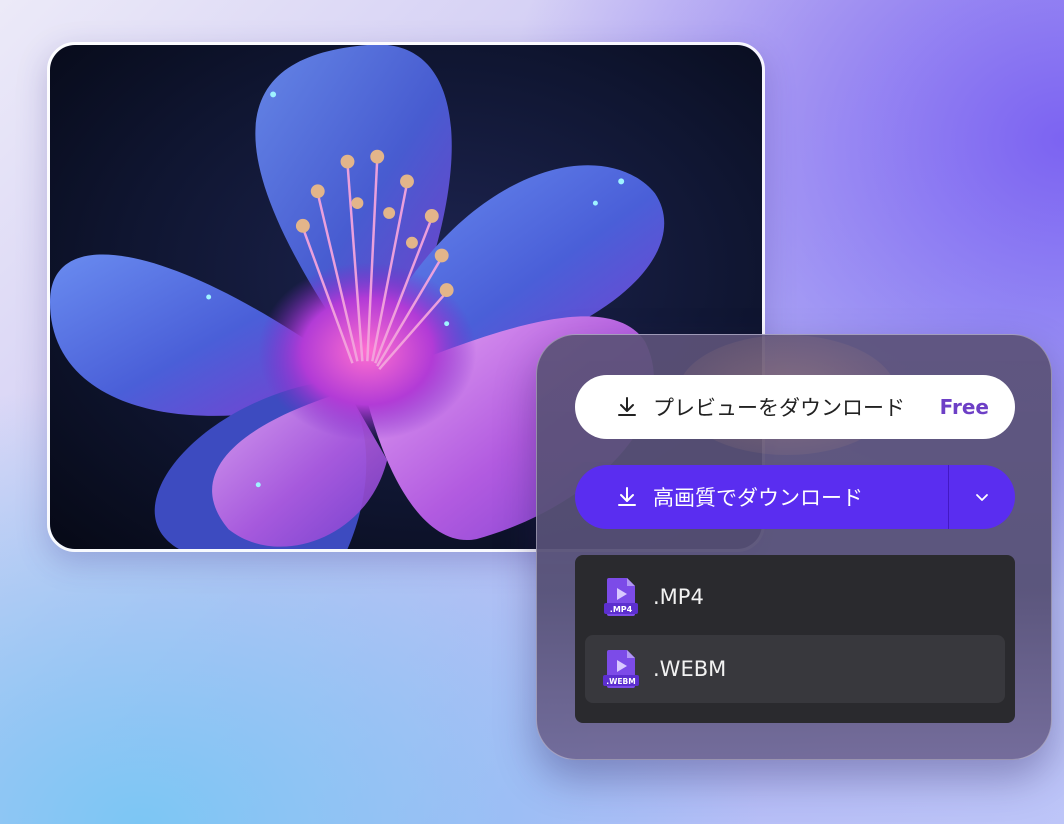  Describe the element at coordinates (690, 669) in the screenshot. I see `format-name: .WEBM` at that location.